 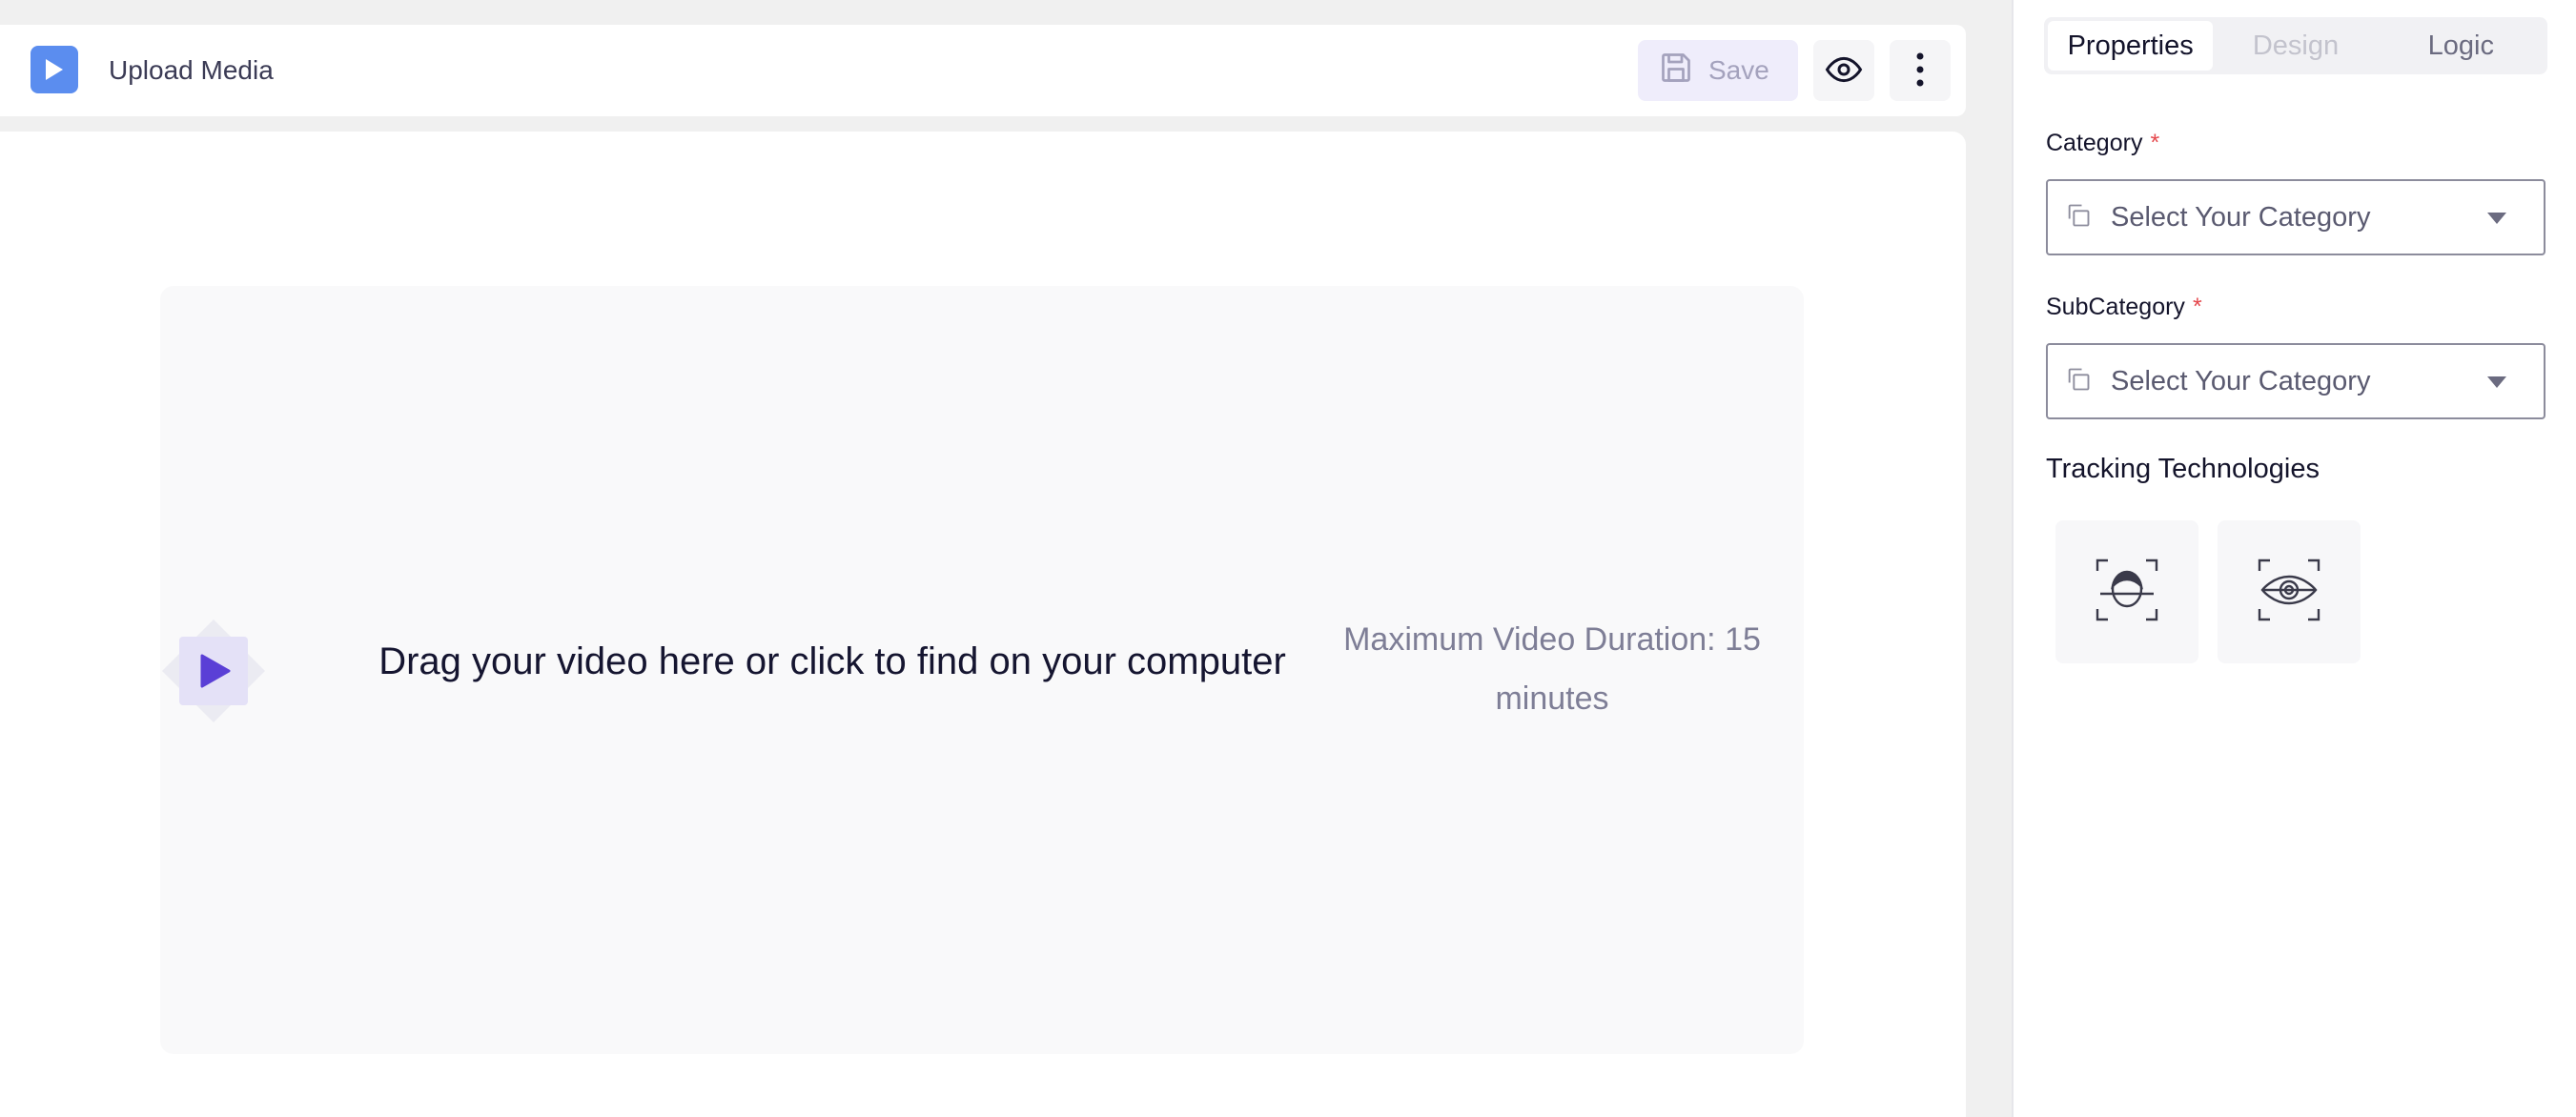 I want to click on more-vertical-icon, so click(x=1920, y=71).